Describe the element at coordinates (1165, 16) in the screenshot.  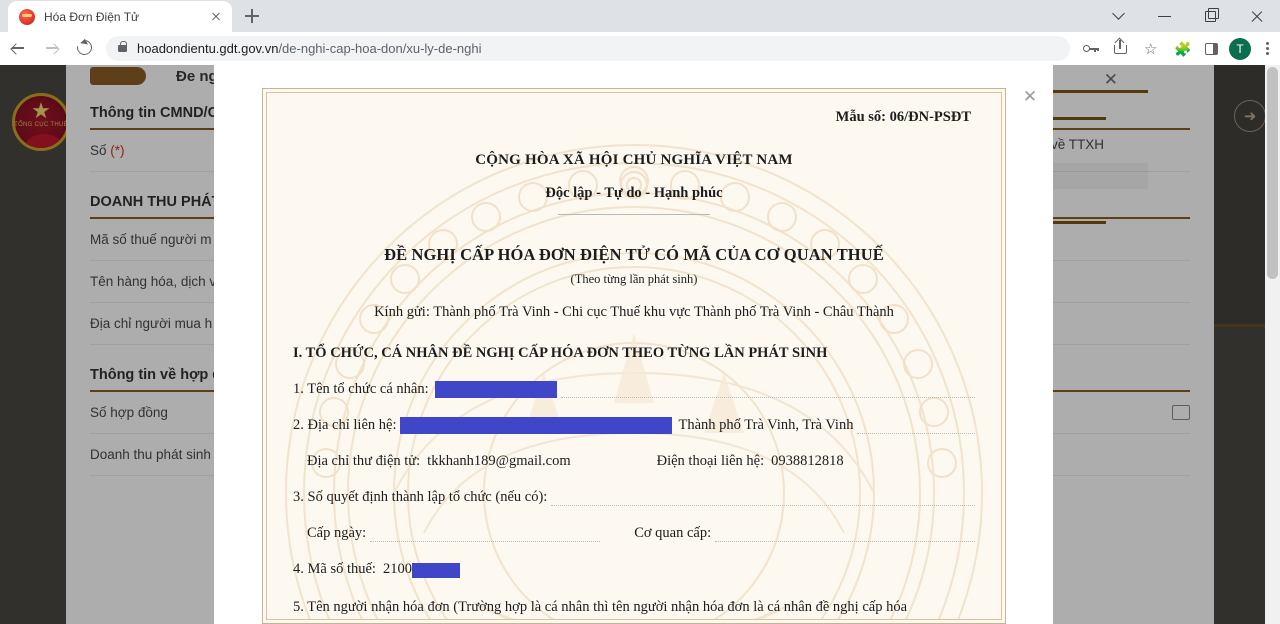
I see `minimize-button` at that location.